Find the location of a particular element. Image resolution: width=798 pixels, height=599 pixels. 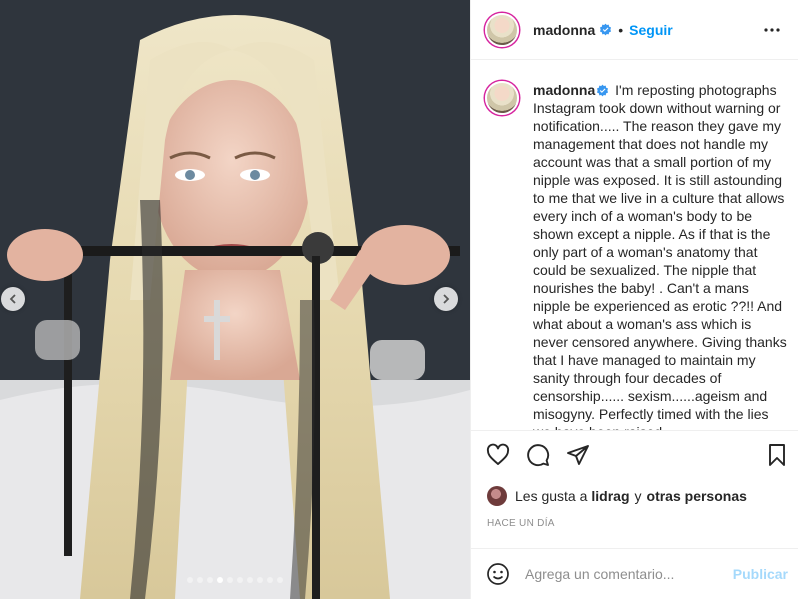

caption-username: madonna is located at coordinates (564, 90).